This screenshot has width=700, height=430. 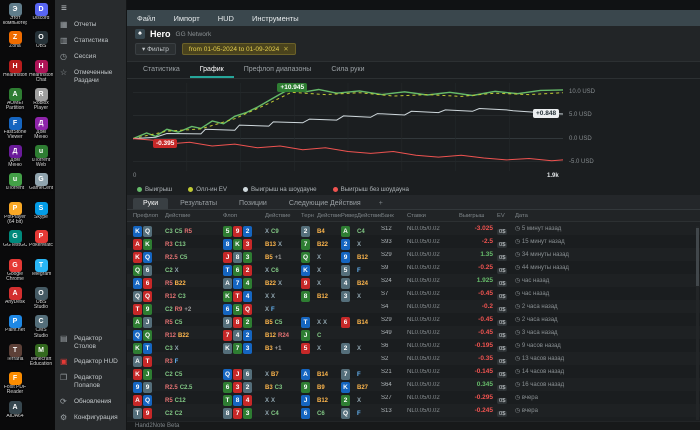 I want to click on column-header-11: EV, so click(x=506, y=216).